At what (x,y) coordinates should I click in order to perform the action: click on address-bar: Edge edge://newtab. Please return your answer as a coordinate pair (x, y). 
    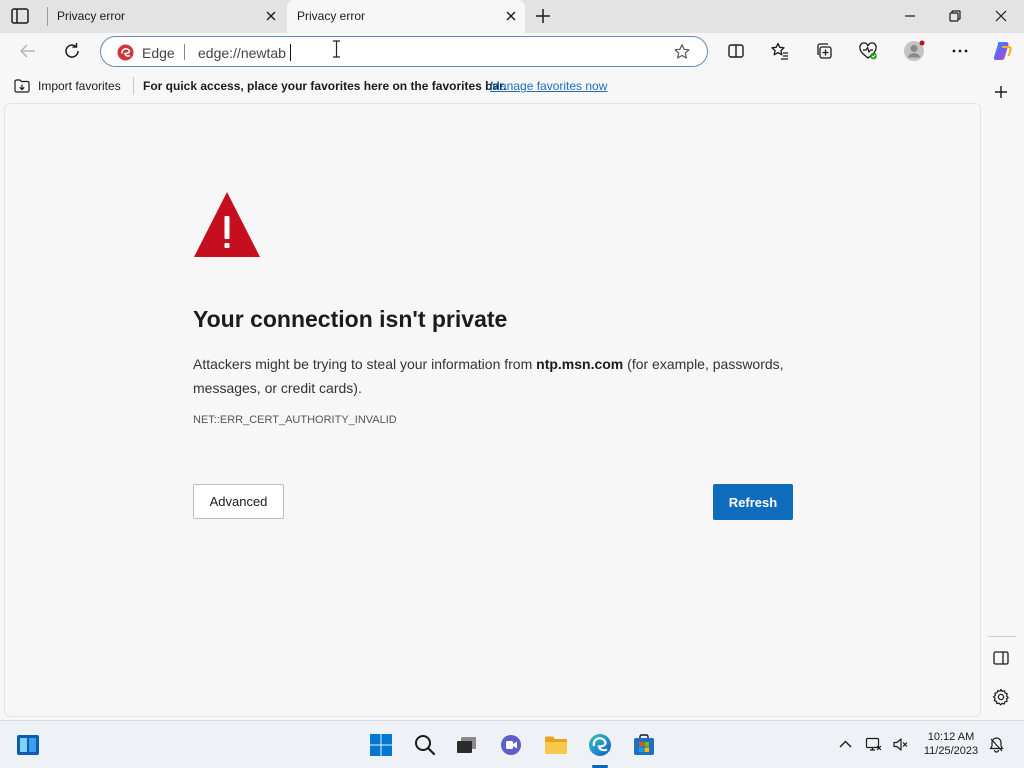
    Looking at the image, I should click on (404, 51).